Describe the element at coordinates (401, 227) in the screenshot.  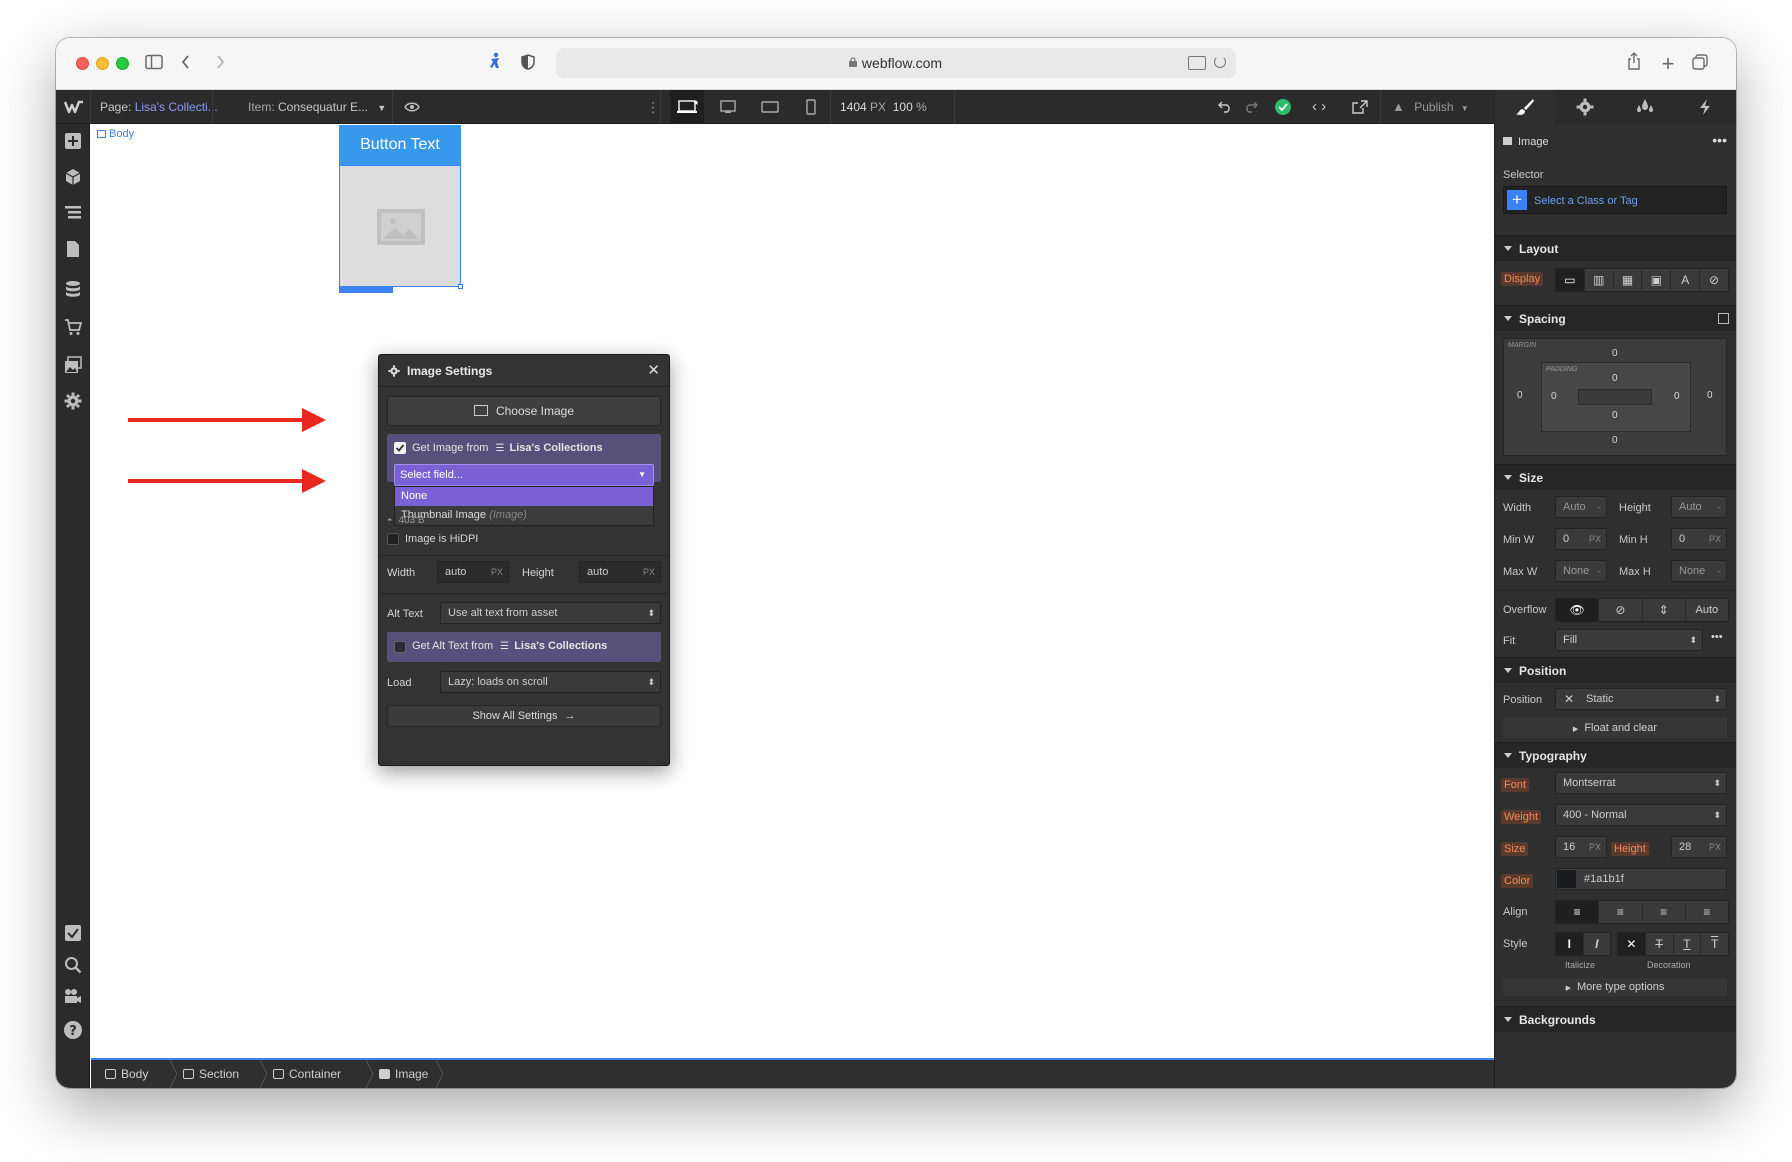
I see `image-element` at that location.